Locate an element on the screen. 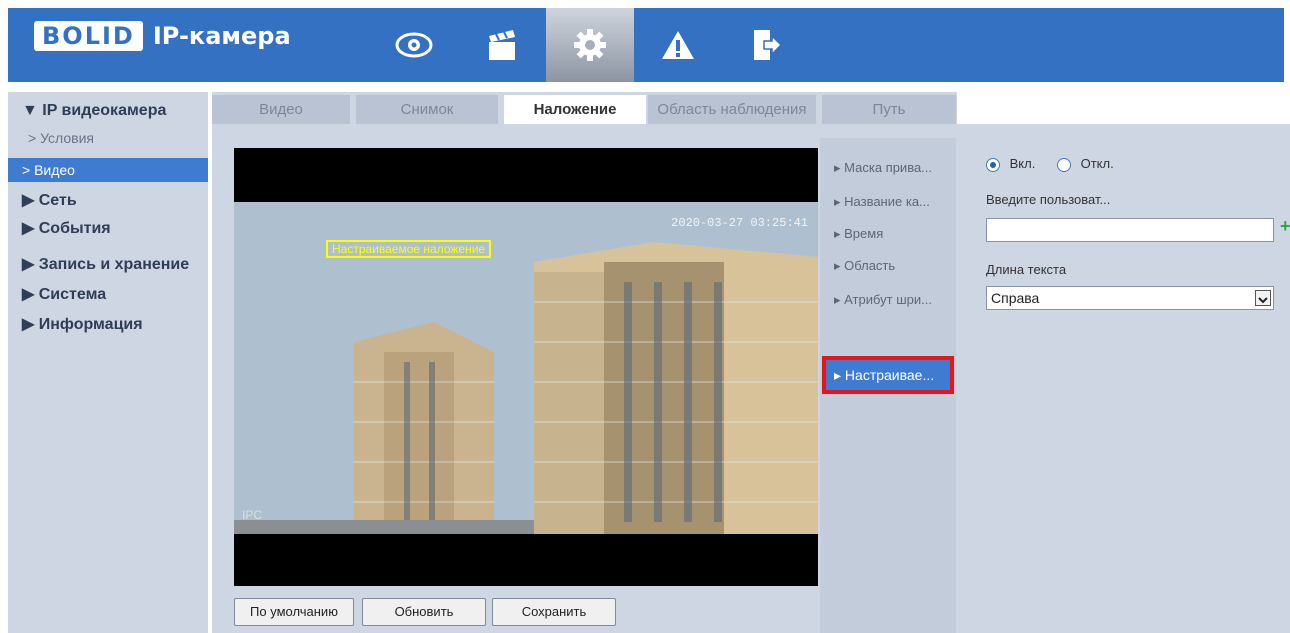 This screenshot has height=633, width=1290. sidebar-item-system: ▶ Система is located at coordinates (64, 294).